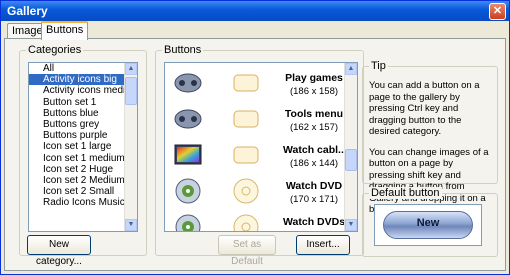 The height and width of the screenshot is (275, 510). Describe the element at coordinates (188, 222) in the screenshot. I see `dvds-icon` at that location.